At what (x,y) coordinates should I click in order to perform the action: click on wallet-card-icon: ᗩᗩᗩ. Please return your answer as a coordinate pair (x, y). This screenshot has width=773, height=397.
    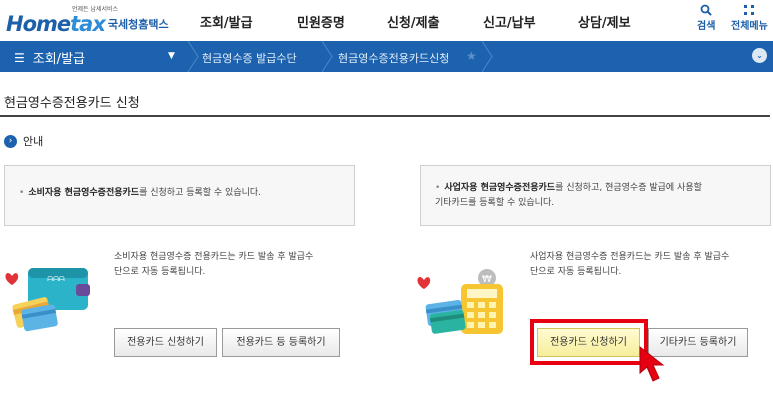
    Looking at the image, I should click on (49, 300).